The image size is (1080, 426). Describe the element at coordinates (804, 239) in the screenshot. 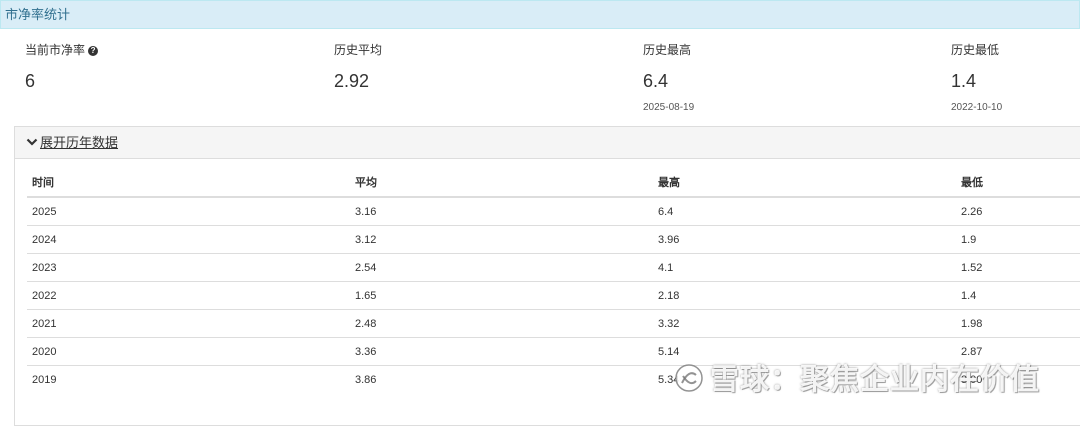

I see `cell-high: 3.96` at that location.